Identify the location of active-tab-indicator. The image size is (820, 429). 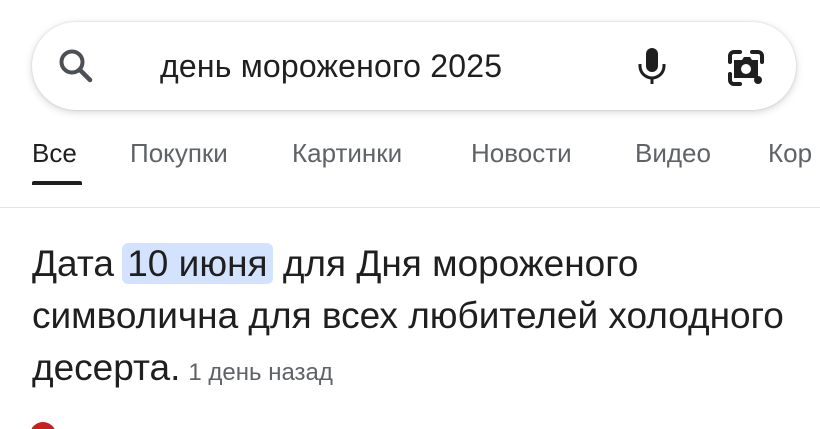
(57, 183).